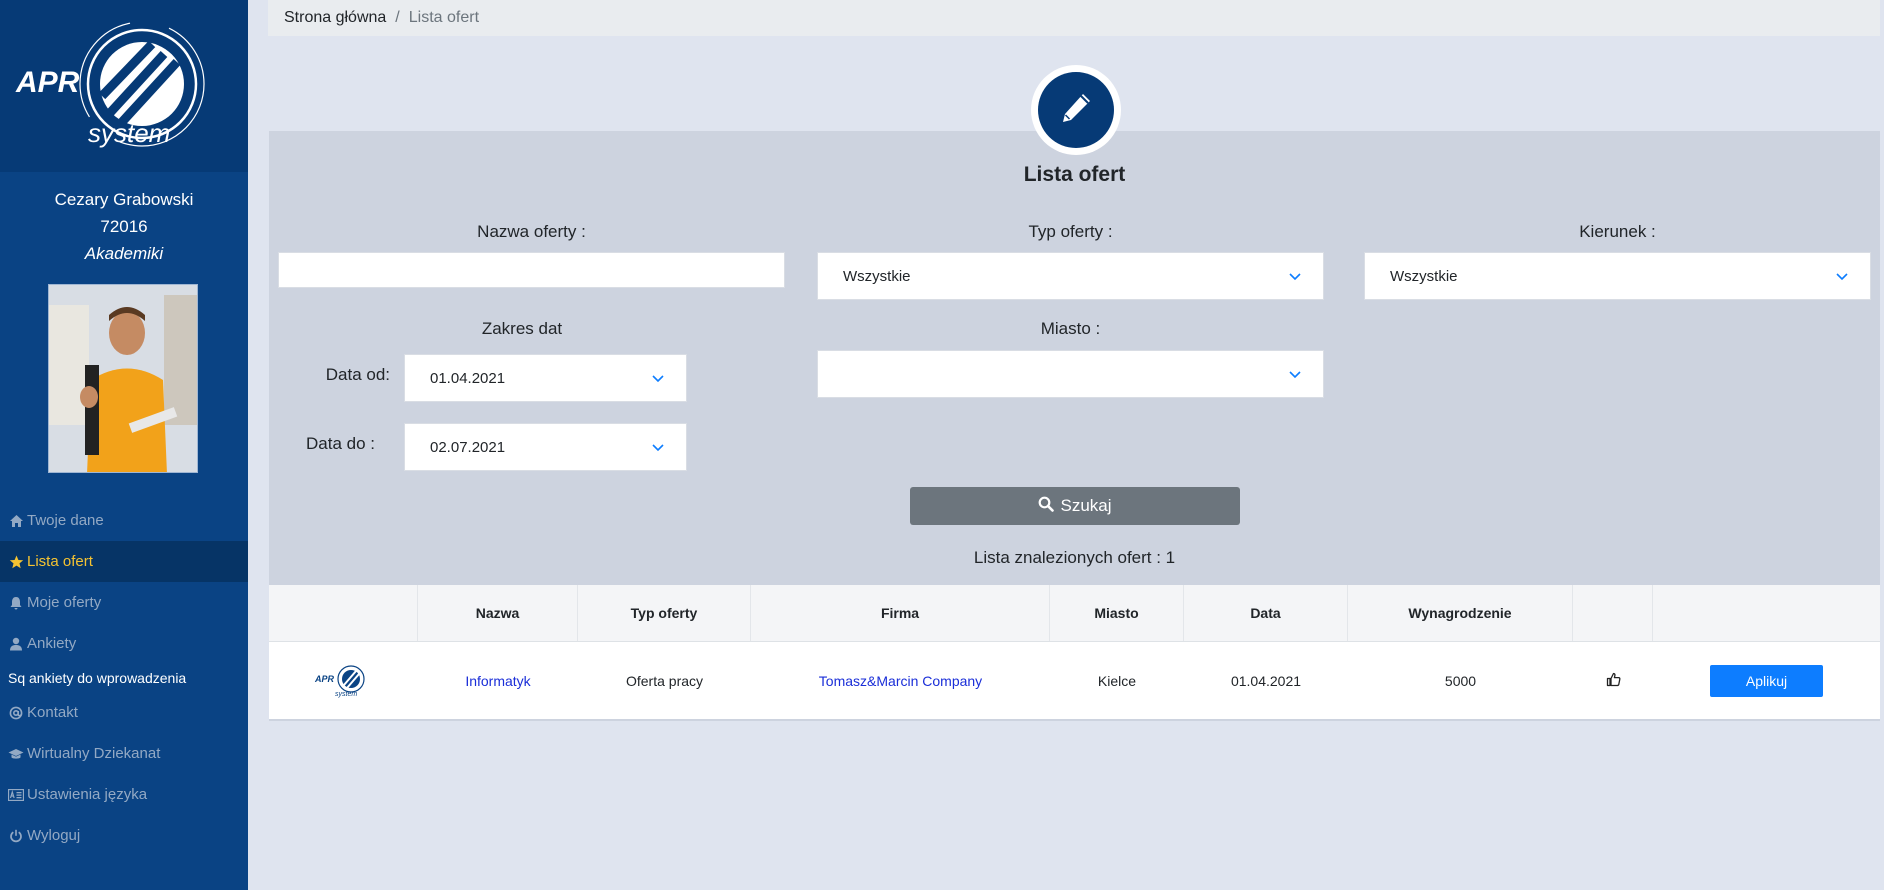 The image size is (1884, 890). Describe the element at coordinates (545, 447) in the screenshot. I see `date-to-picker: 02.07.2021` at that location.